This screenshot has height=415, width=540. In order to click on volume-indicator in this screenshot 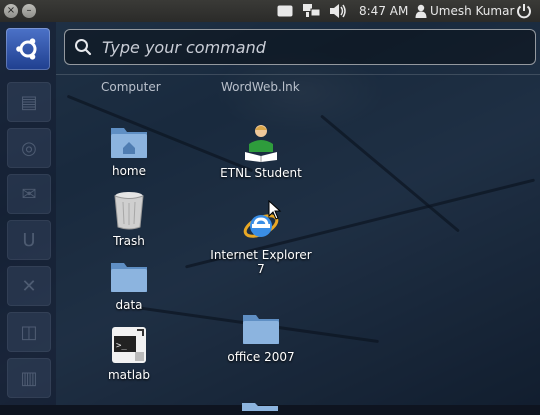, I will do `click(338, 11)`.